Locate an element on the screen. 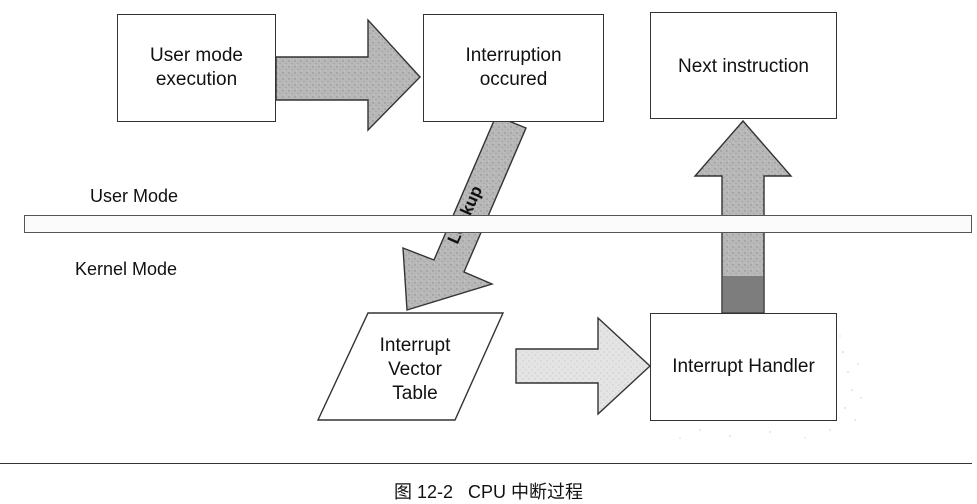  user-kernel-boundary is located at coordinates (498, 224).